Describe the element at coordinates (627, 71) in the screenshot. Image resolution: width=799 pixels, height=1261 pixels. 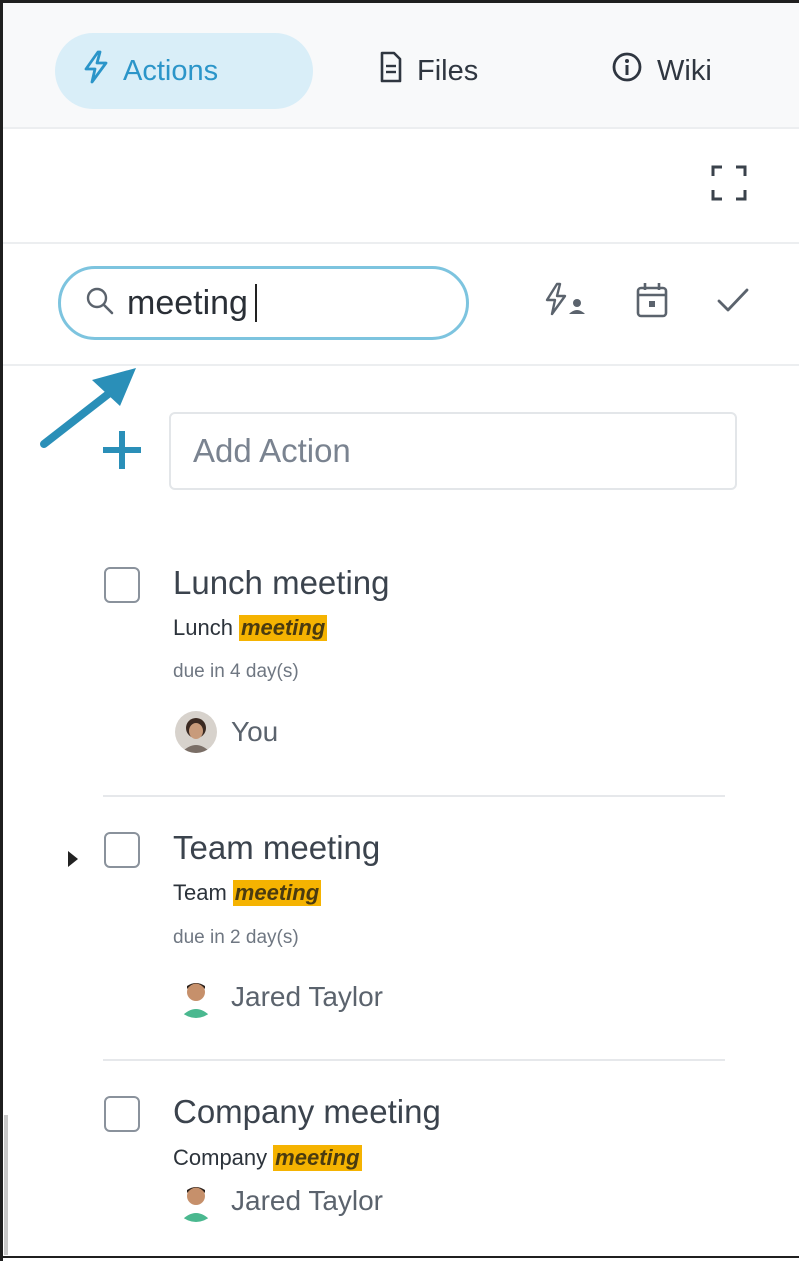
I see `info-icon` at that location.